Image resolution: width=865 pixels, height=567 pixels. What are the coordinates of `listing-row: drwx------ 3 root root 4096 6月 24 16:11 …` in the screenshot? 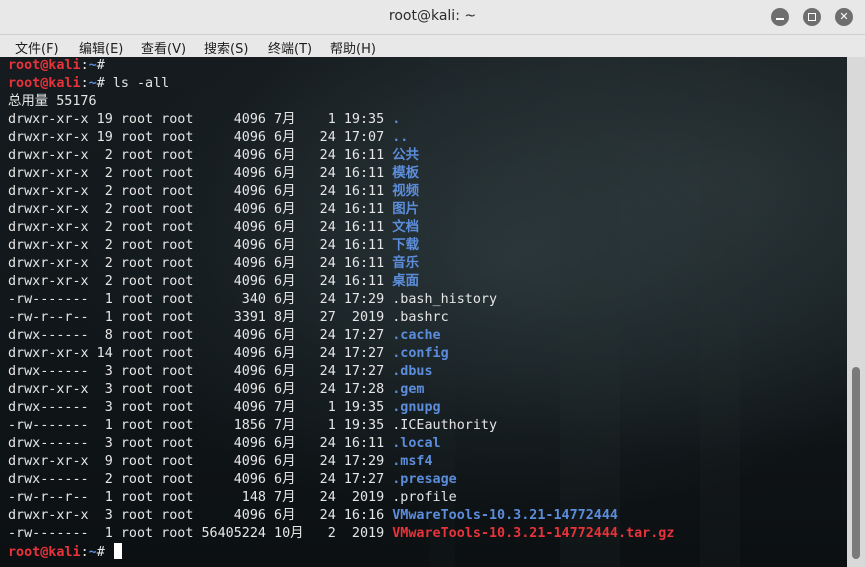 It's located at (341, 444).